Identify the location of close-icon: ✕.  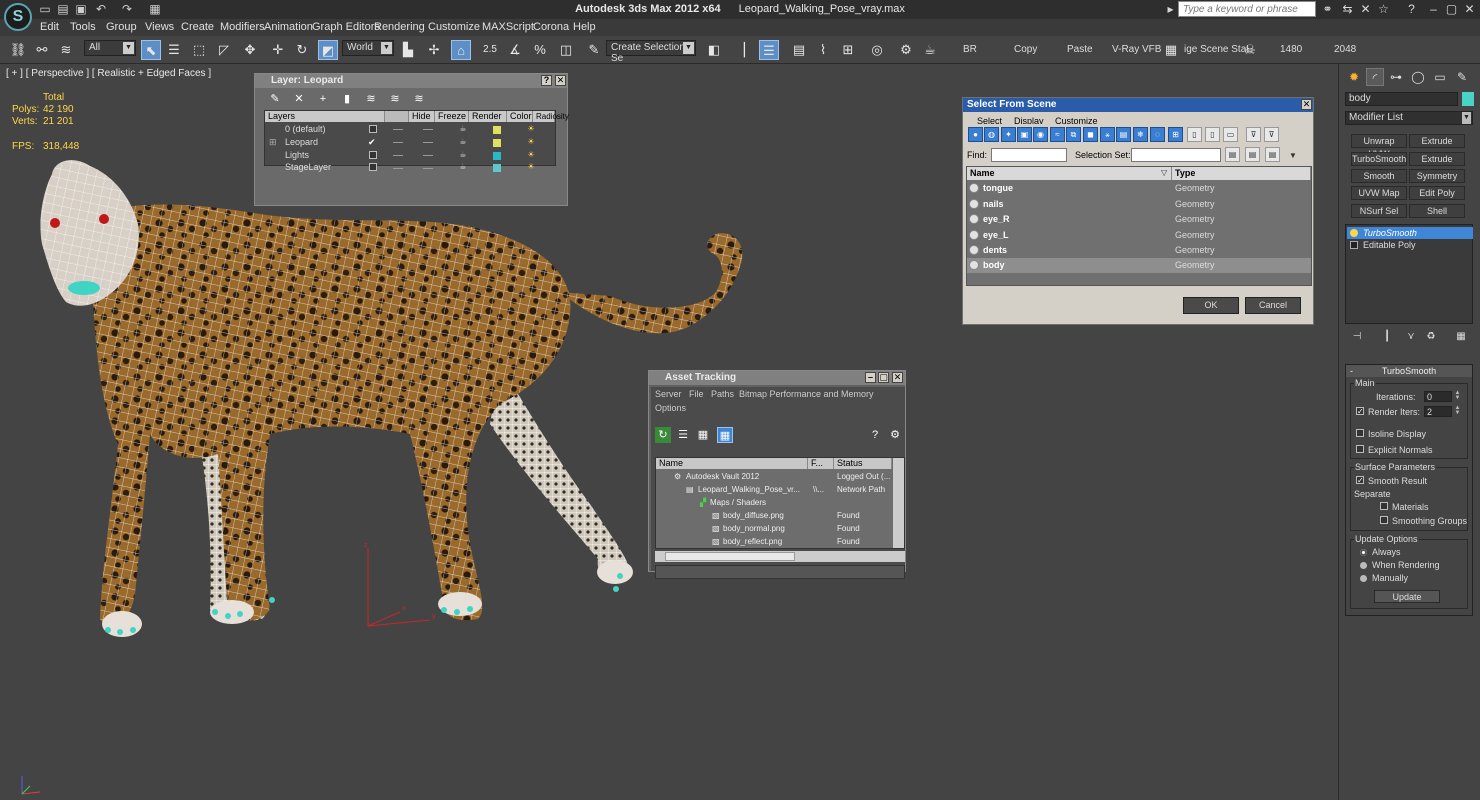
(1306, 104).